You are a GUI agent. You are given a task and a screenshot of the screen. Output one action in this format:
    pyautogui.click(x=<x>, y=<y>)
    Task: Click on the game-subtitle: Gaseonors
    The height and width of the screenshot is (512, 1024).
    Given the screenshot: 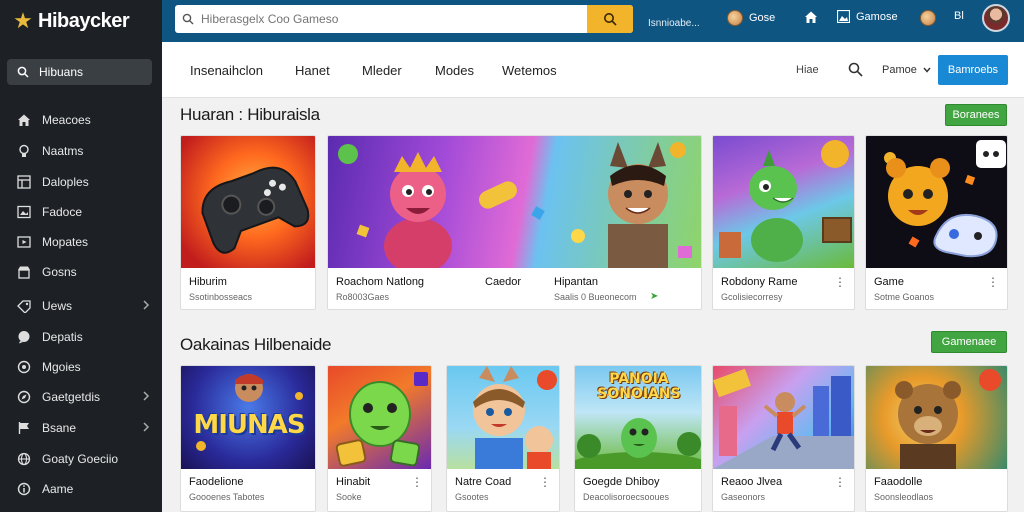 What is the action you would take?
    pyautogui.click(x=743, y=497)
    